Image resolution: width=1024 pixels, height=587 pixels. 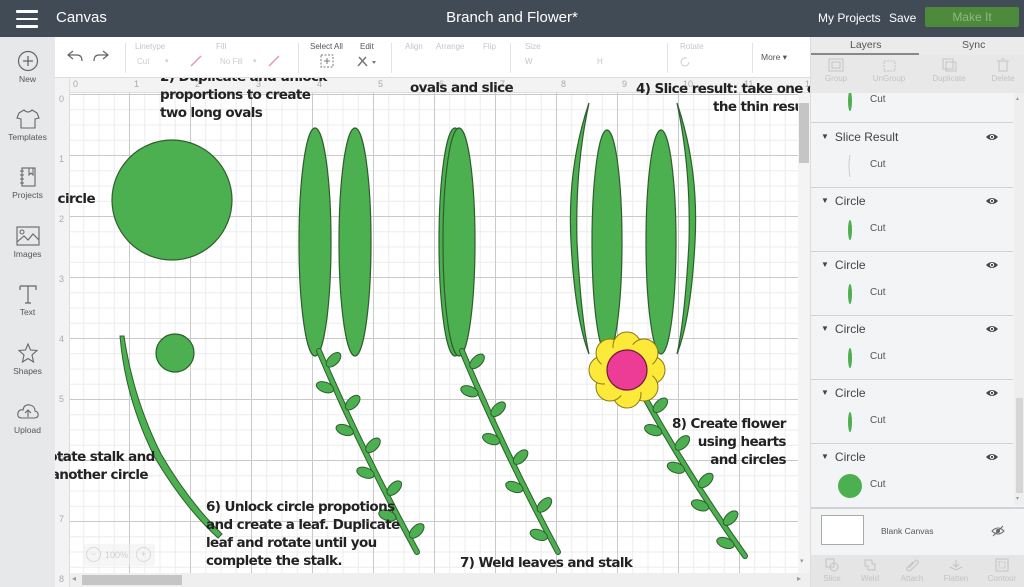 I want to click on hamburger-menu-icon, so click(x=27, y=19).